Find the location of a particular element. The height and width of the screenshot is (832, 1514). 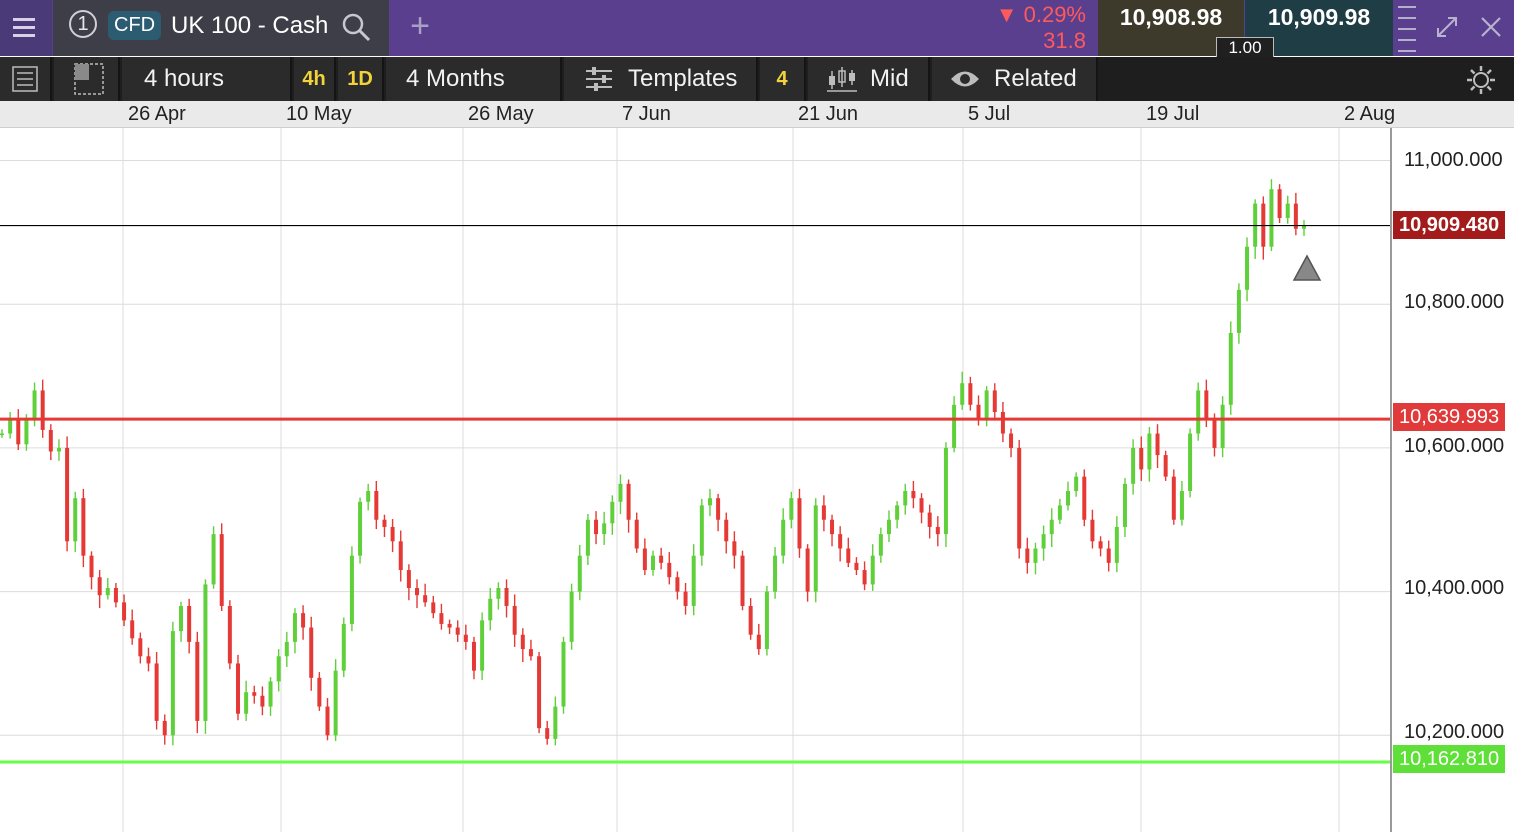

price-axis-divider is located at coordinates (1391, 480).